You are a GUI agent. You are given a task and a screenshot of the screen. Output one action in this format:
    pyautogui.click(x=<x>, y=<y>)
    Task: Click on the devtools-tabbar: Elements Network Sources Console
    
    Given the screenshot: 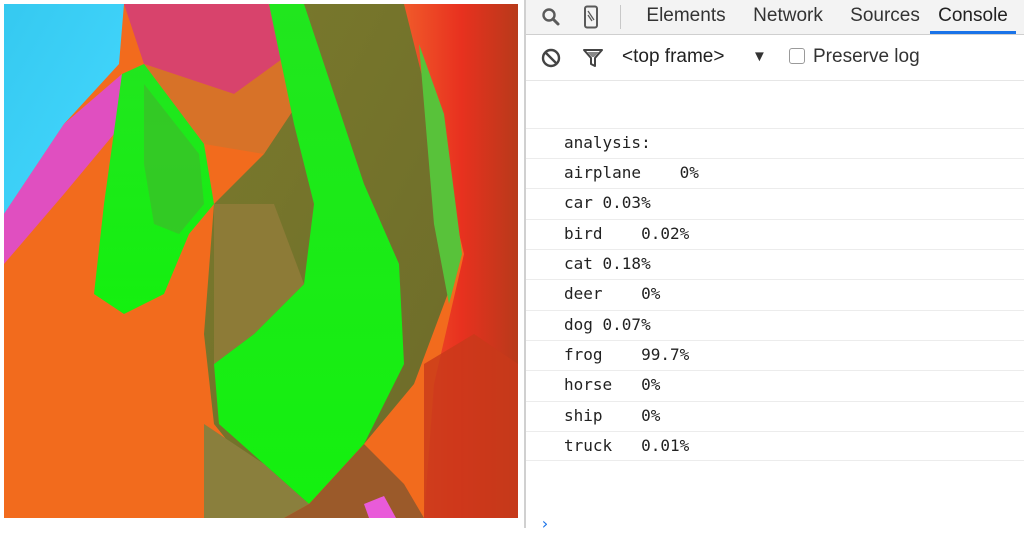 What is the action you would take?
    pyautogui.click(x=775, y=17)
    